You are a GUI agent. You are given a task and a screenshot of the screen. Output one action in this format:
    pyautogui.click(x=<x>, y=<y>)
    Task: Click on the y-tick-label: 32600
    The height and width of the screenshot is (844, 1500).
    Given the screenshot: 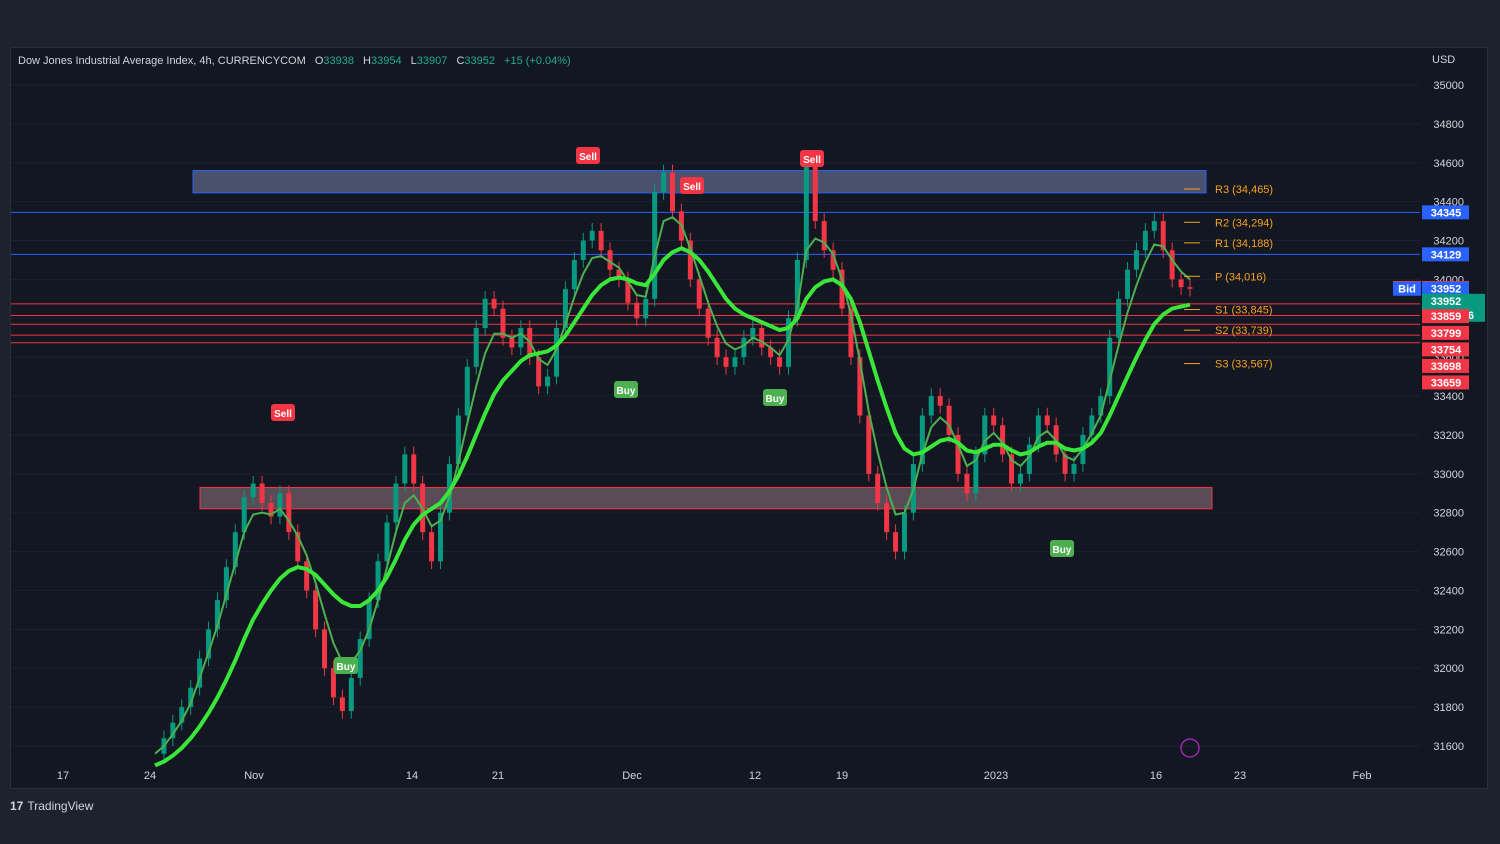 What is the action you would take?
    pyautogui.click(x=1448, y=553)
    